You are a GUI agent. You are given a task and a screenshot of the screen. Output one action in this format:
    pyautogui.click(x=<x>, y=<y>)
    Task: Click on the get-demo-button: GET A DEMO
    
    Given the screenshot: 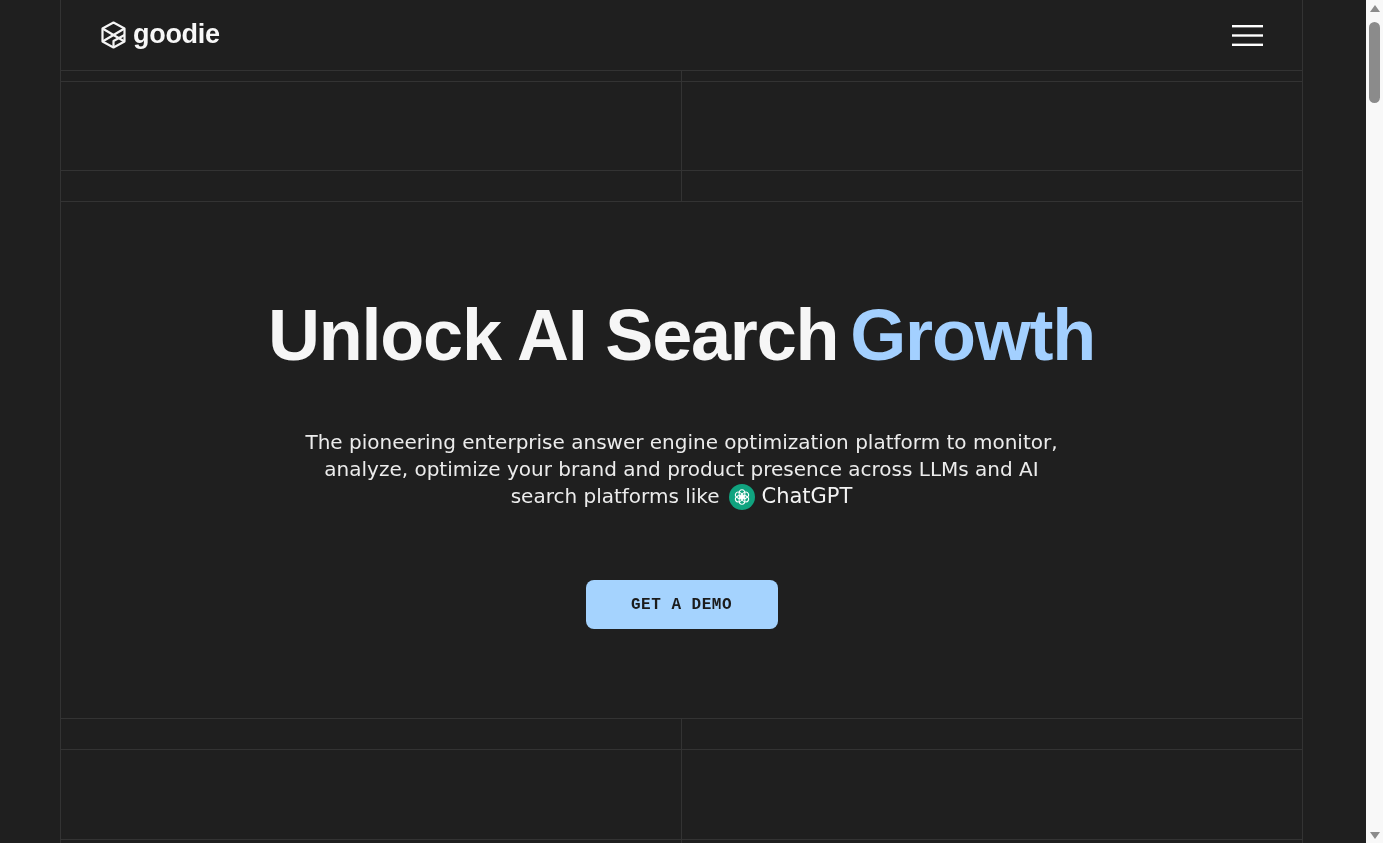 What is the action you would take?
    pyautogui.click(x=681, y=604)
    